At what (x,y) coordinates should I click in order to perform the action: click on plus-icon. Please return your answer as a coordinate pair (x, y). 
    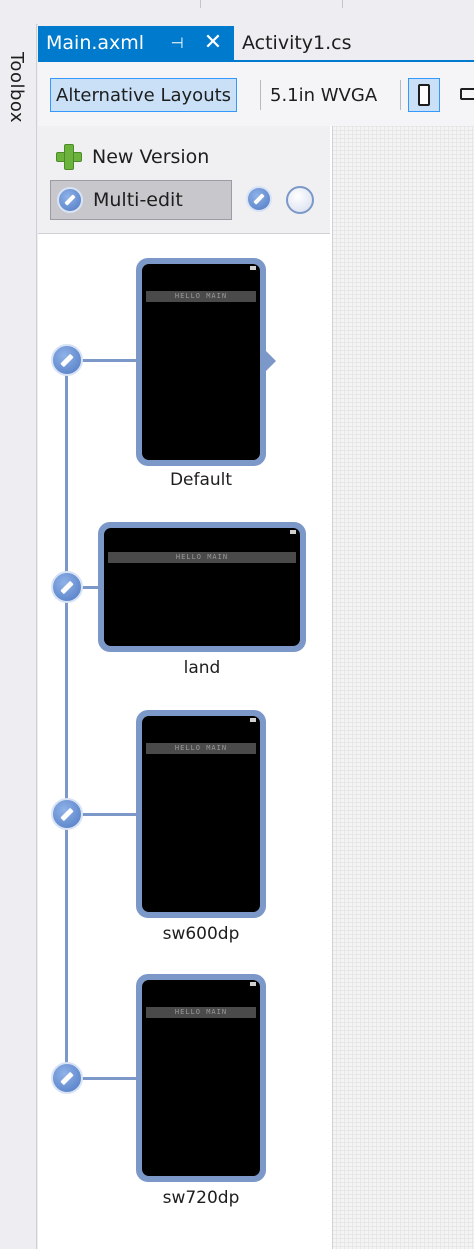
    Looking at the image, I should click on (69, 157).